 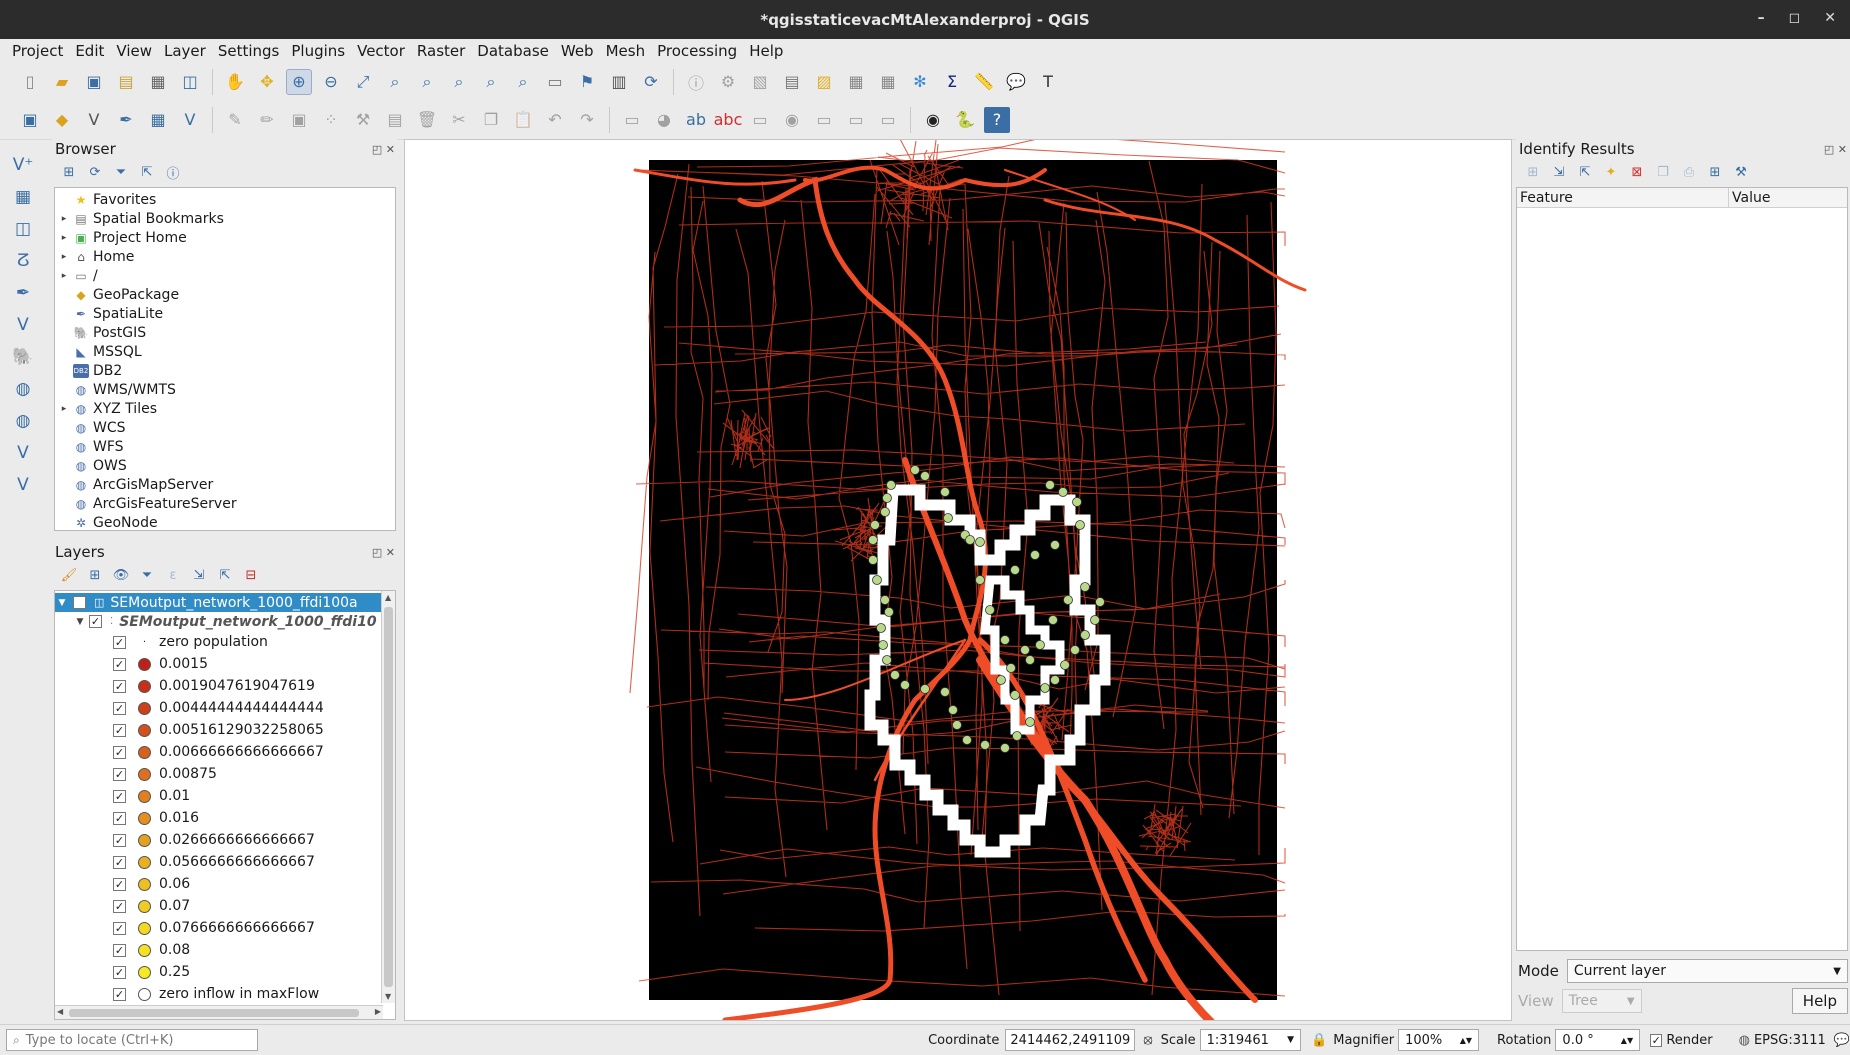 I want to click on locator-input: ⌕ Type to locate (Ctrl+K), so click(x=132, y=1040).